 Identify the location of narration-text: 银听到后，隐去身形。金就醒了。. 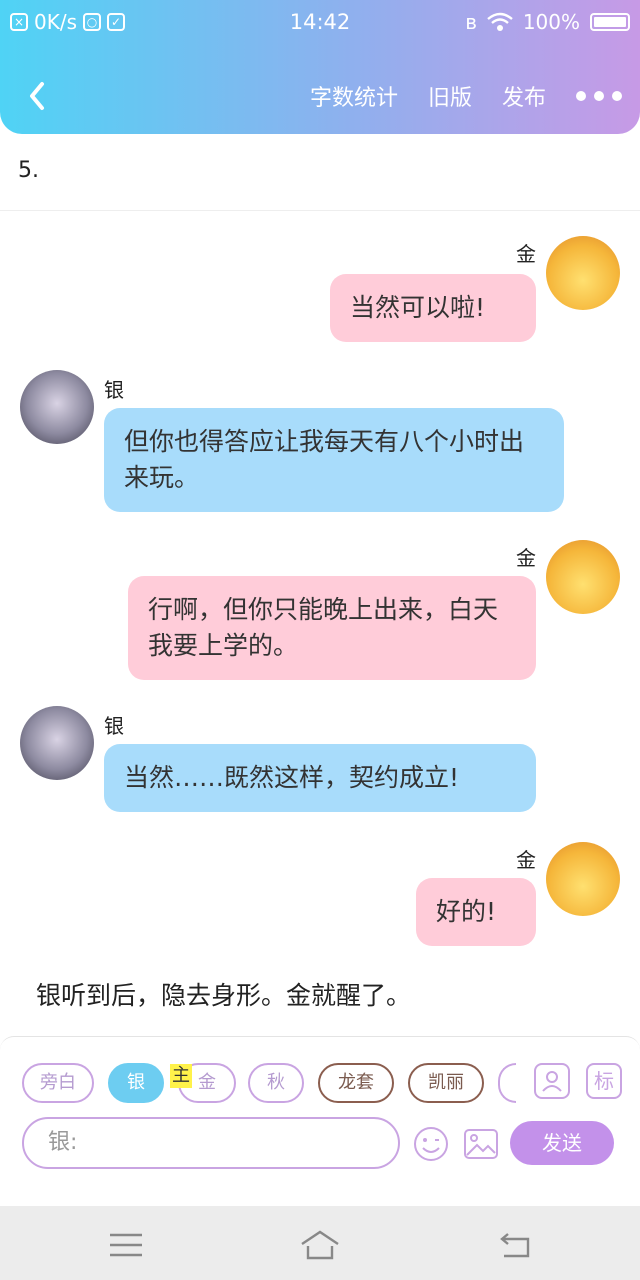
(223, 994).